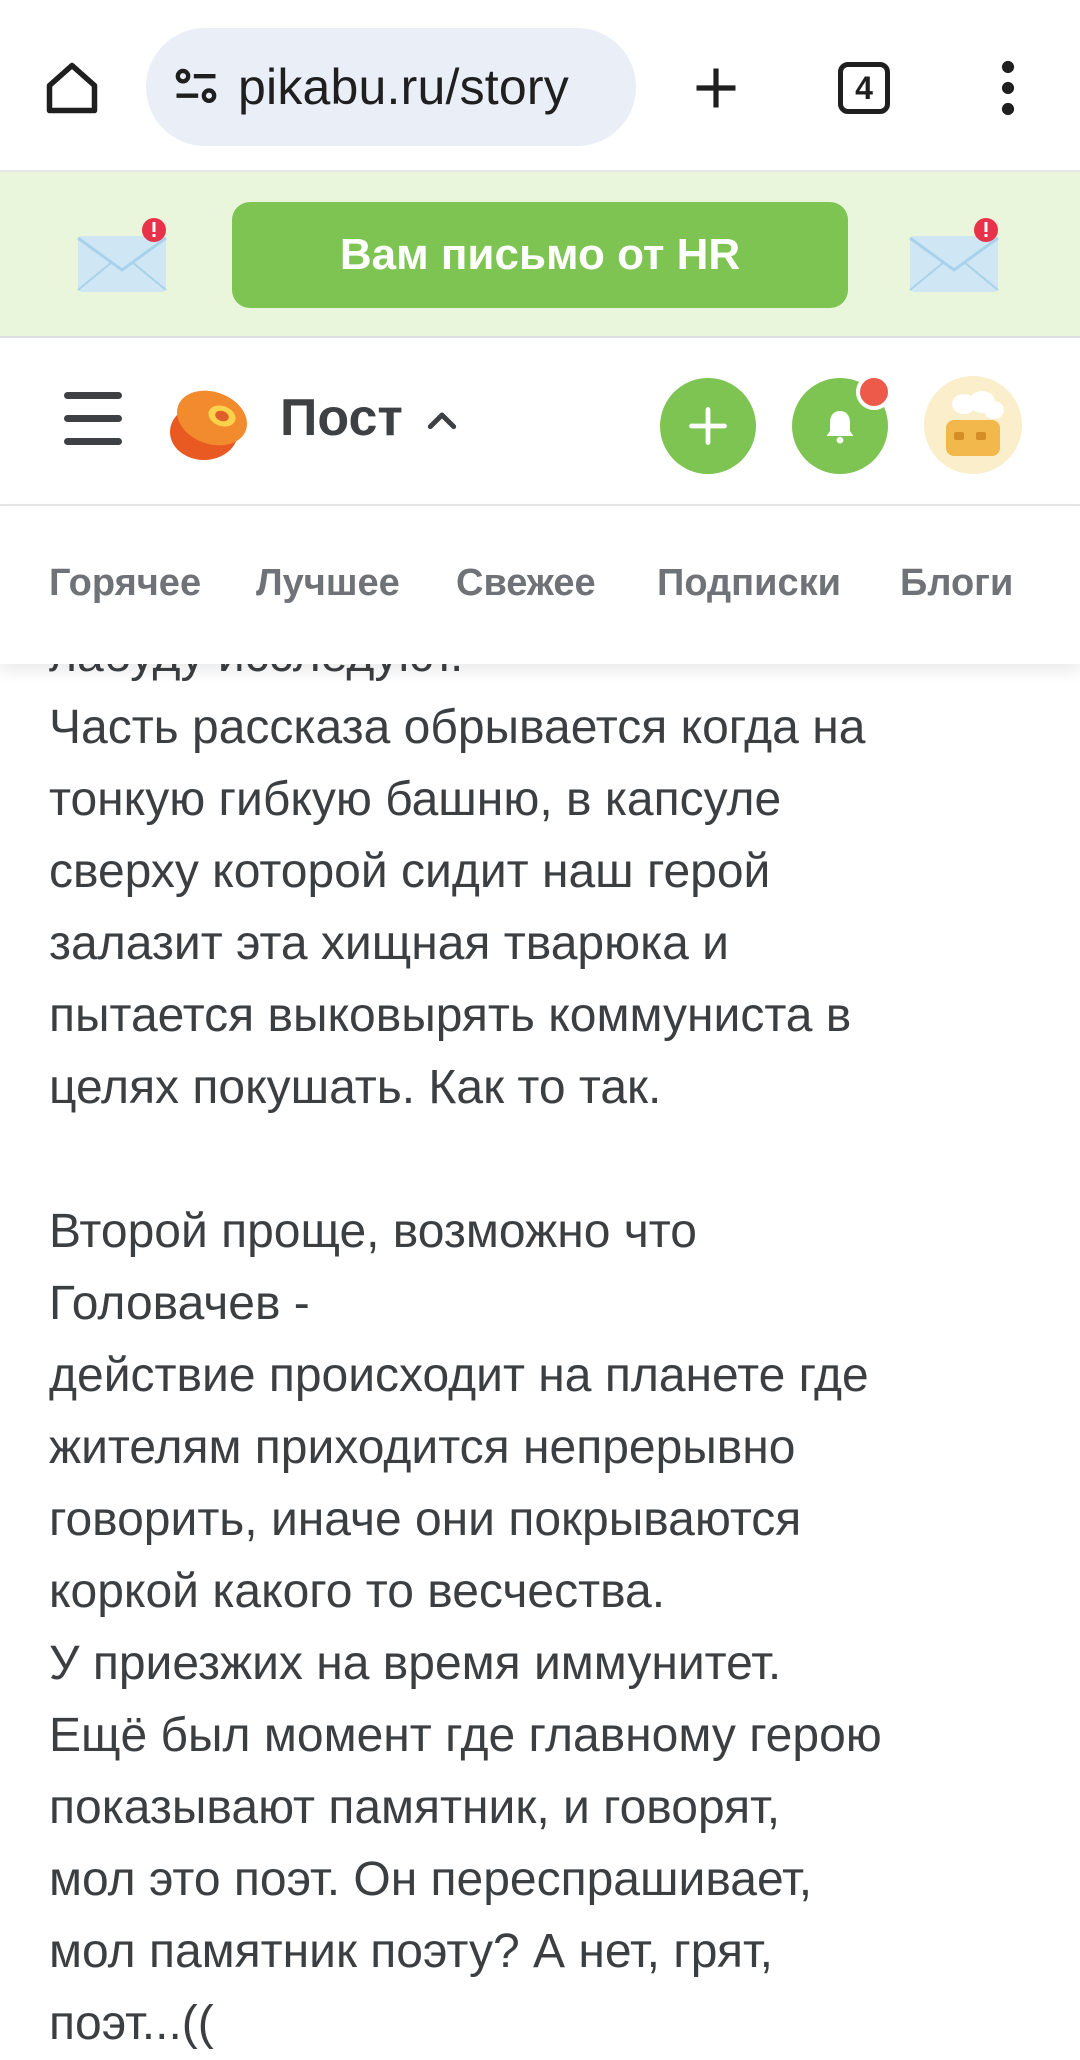  I want to click on avatar, so click(973, 425).